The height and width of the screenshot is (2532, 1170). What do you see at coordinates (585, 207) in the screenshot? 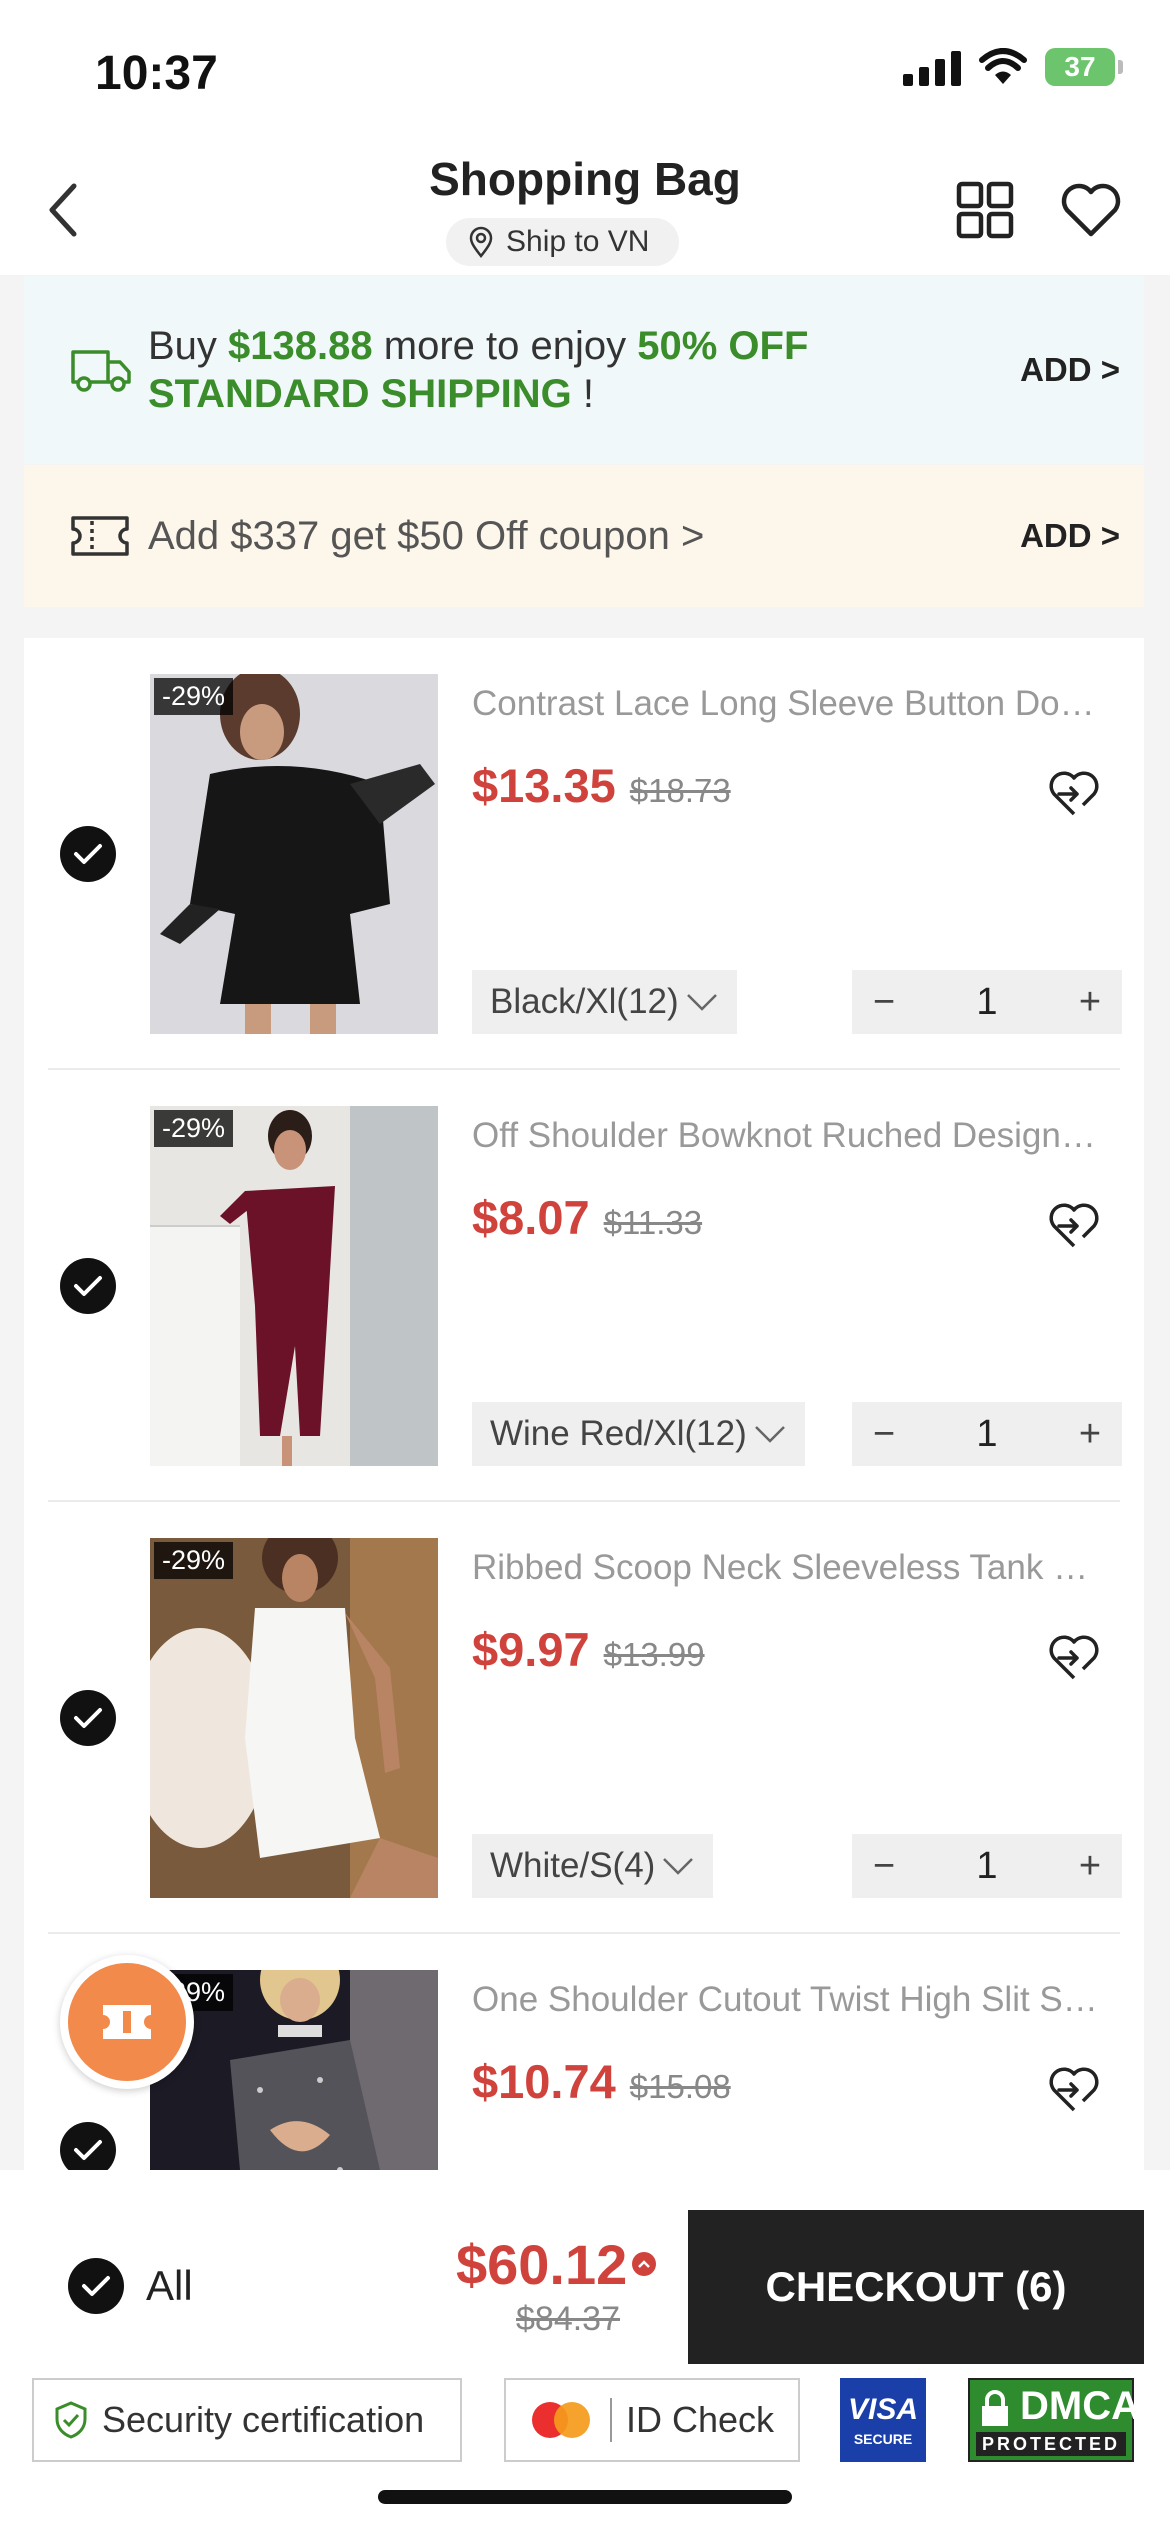
I see `app-header: Shopping Bag Ship to VN` at bounding box center [585, 207].